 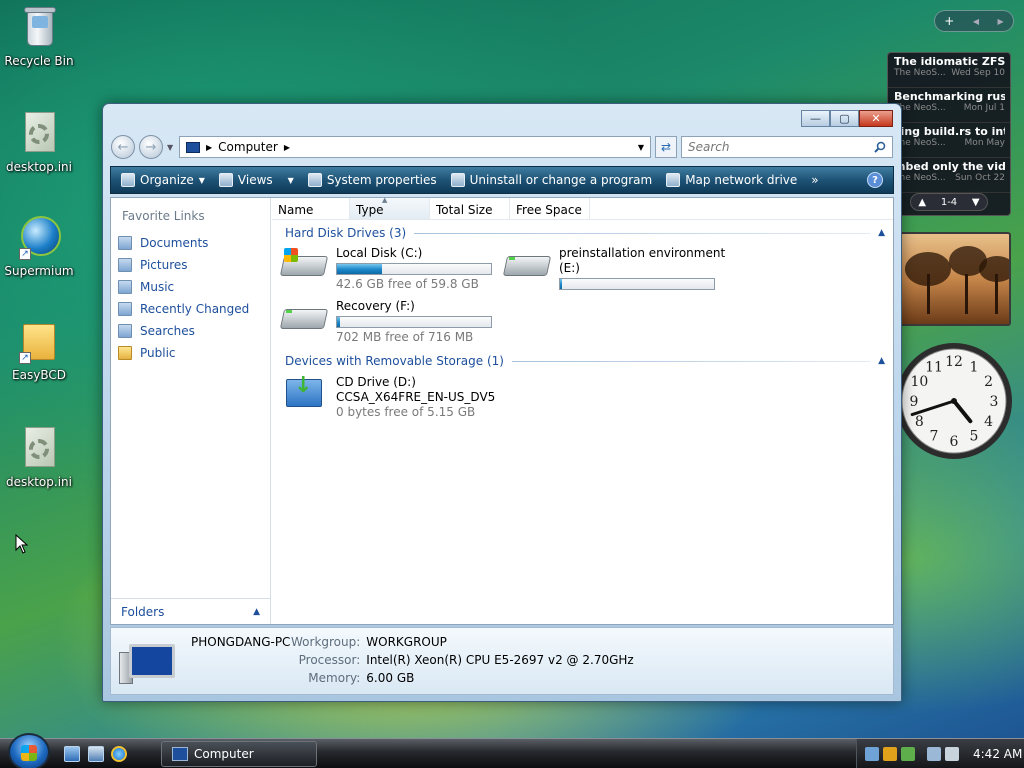 I want to click on views-button: Views ▼, so click(x=259, y=180).